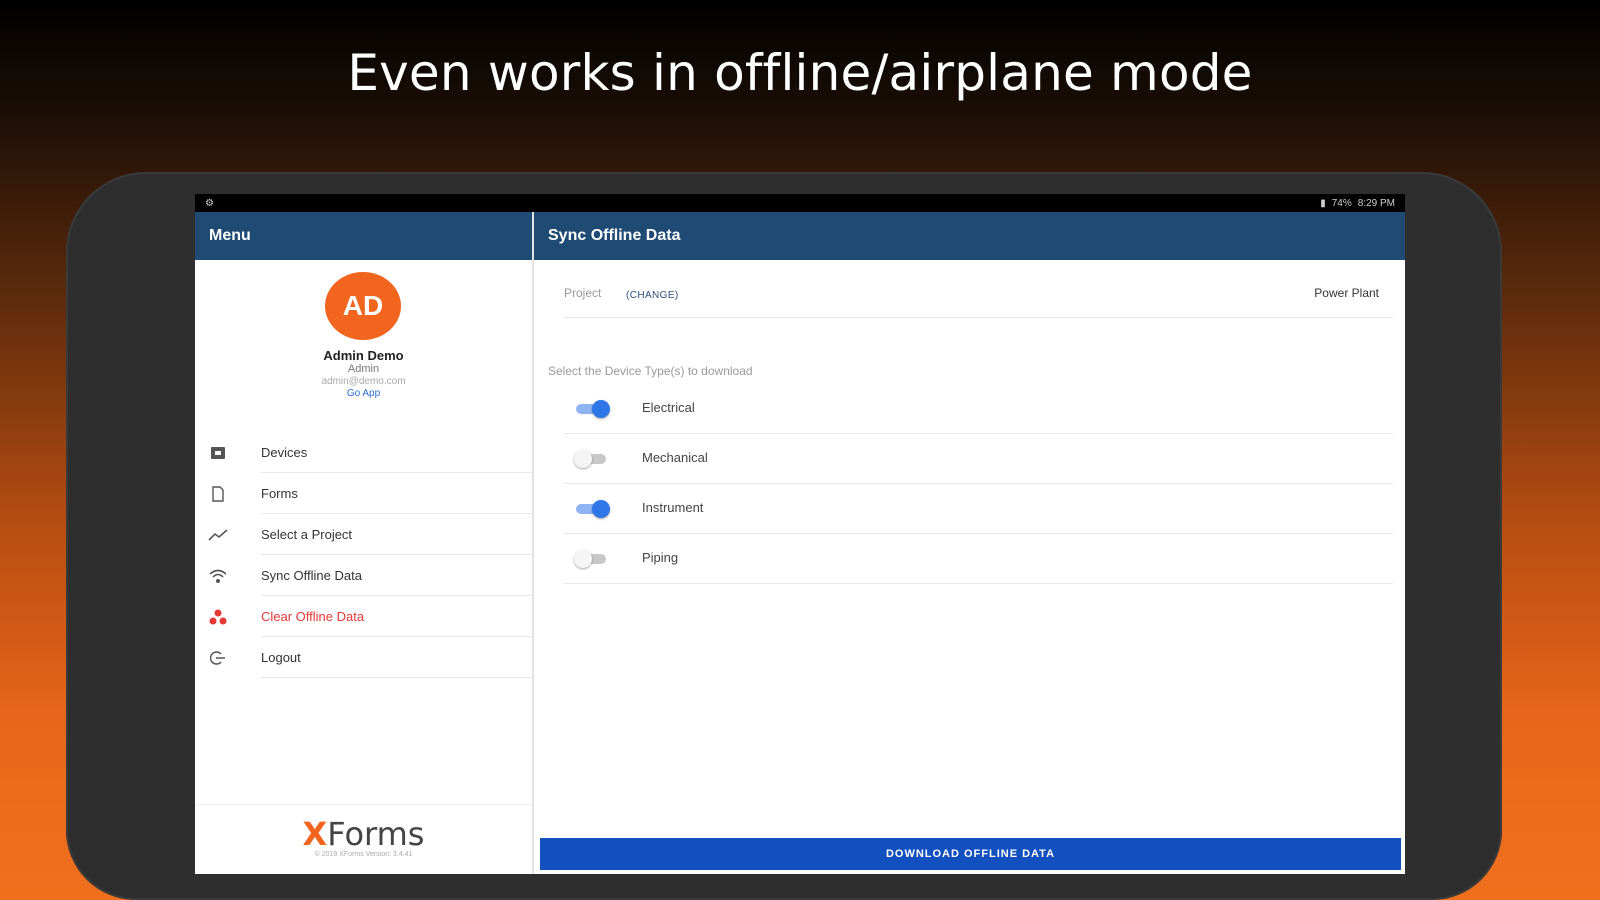 The image size is (1600, 900). What do you see at coordinates (978, 509) in the screenshot?
I see `device-type-row: Instrument` at bounding box center [978, 509].